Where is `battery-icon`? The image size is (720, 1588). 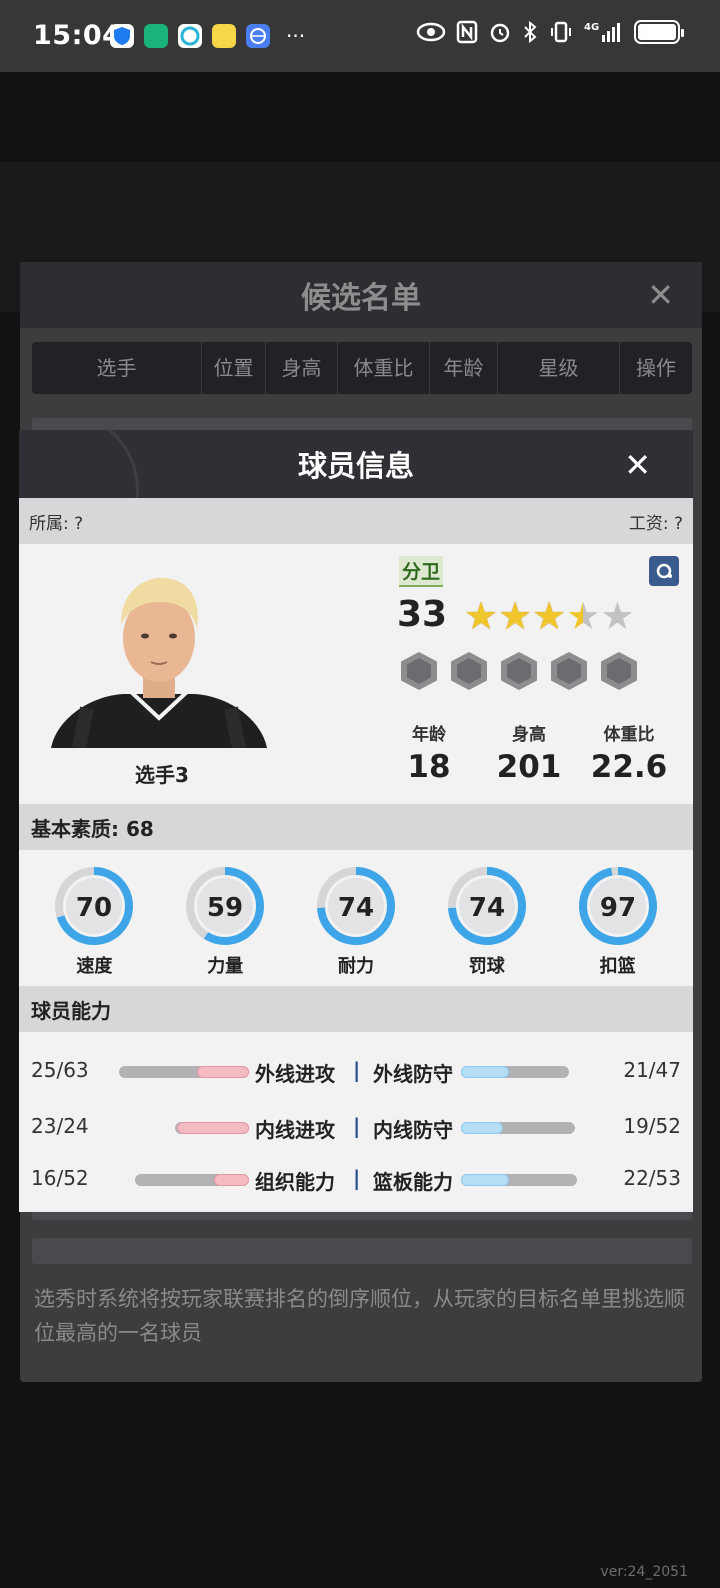 battery-icon is located at coordinates (659, 32).